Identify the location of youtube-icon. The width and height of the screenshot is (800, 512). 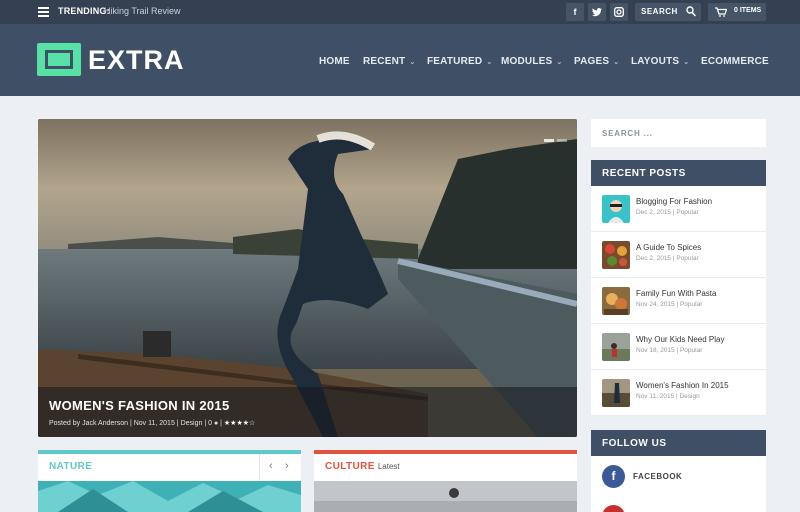
(613, 508).